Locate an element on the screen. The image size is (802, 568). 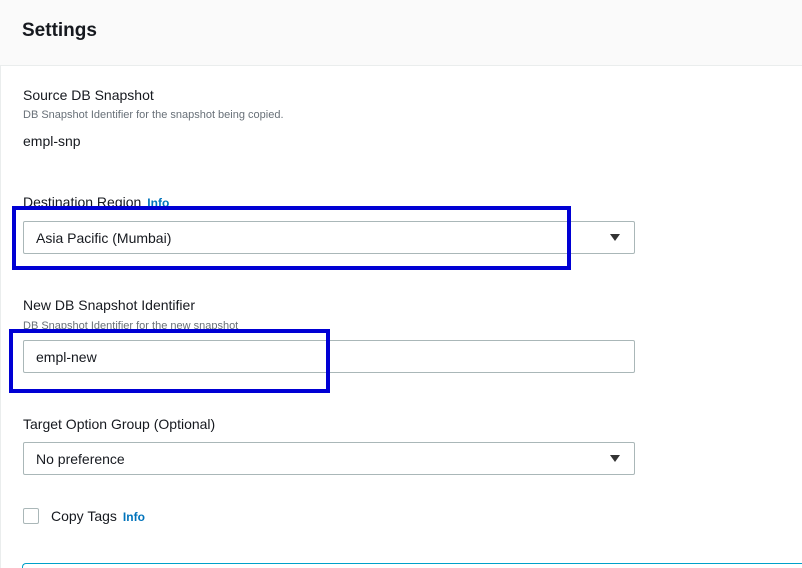
new-snapshot-value: empl-new is located at coordinates (66, 357).